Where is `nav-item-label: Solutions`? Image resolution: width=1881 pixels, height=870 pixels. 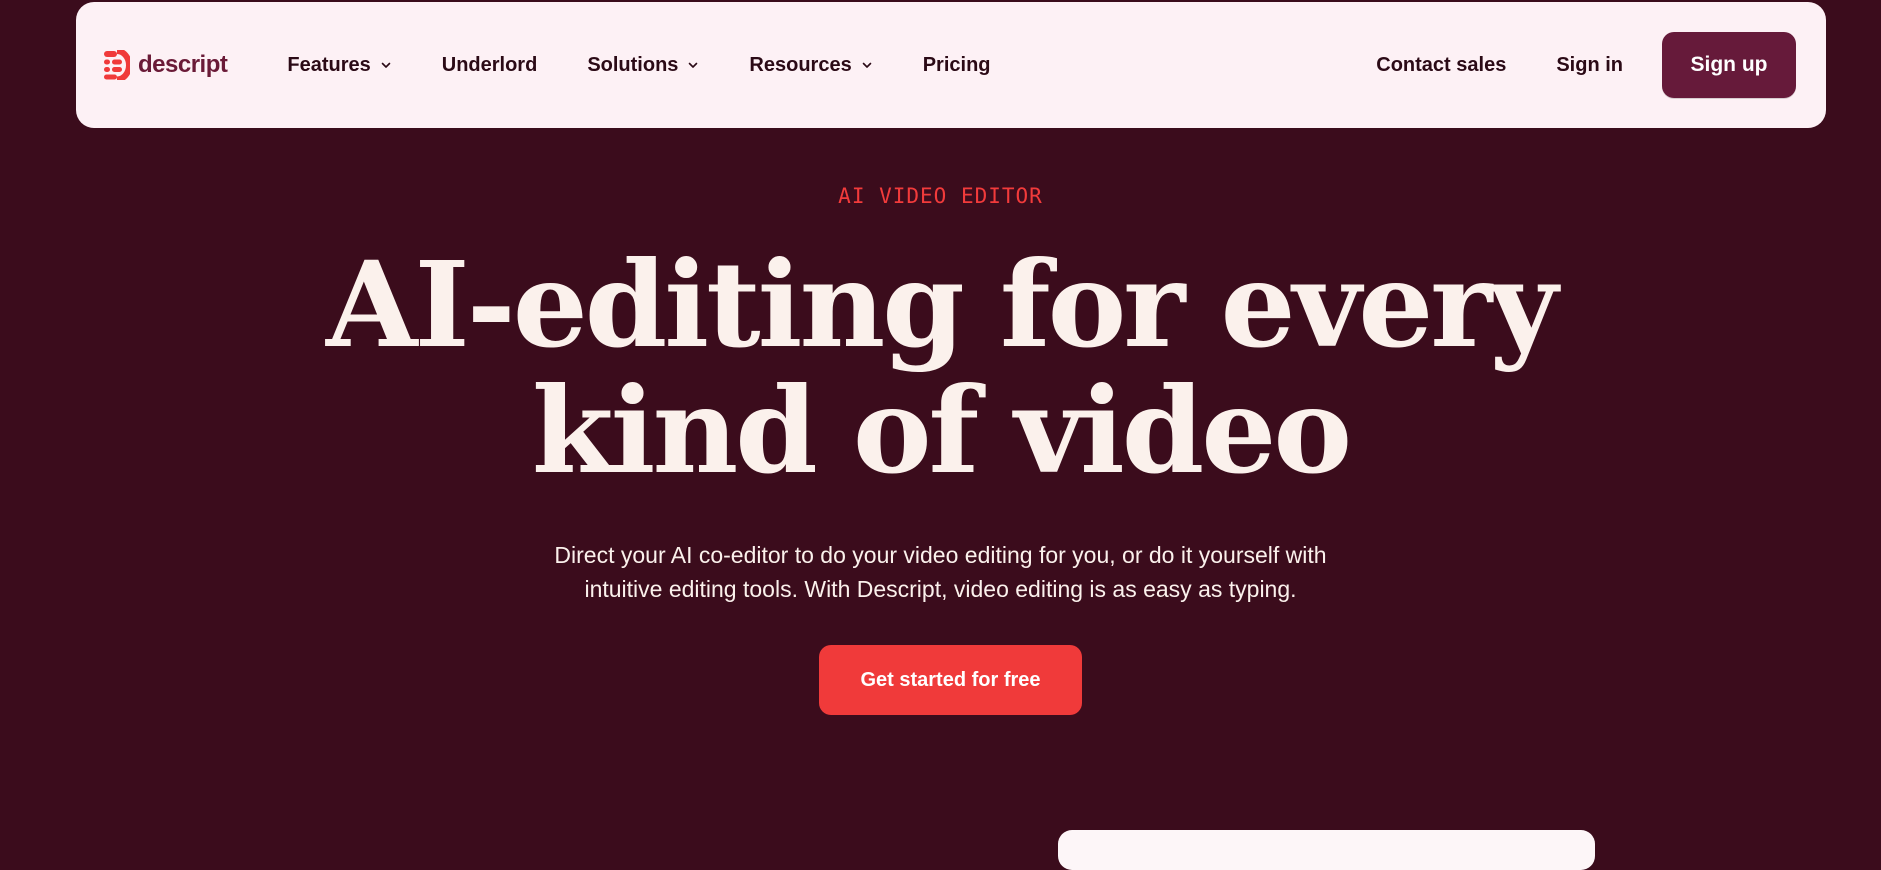 nav-item-label: Solutions is located at coordinates (633, 64).